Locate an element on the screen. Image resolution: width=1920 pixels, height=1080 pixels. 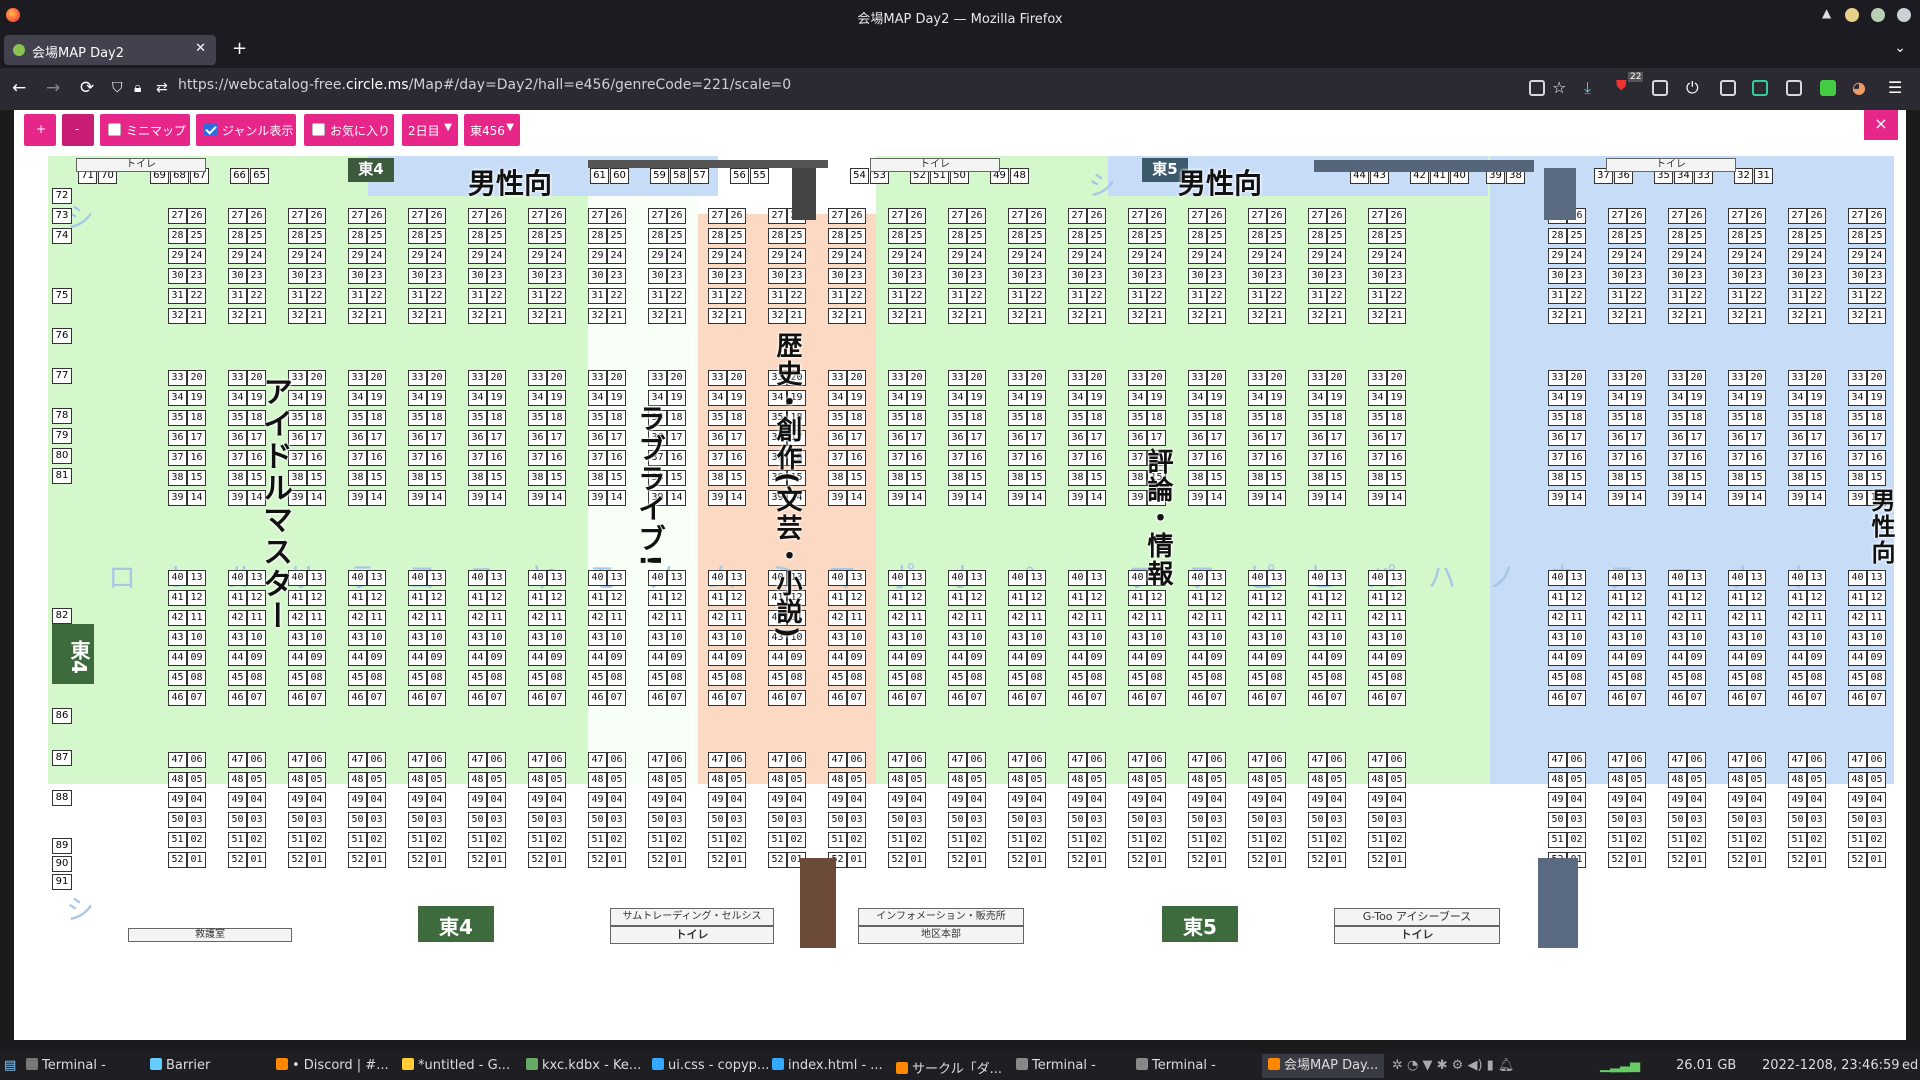
ublock-icon: ⛊ is located at coordinates (1621, 86).